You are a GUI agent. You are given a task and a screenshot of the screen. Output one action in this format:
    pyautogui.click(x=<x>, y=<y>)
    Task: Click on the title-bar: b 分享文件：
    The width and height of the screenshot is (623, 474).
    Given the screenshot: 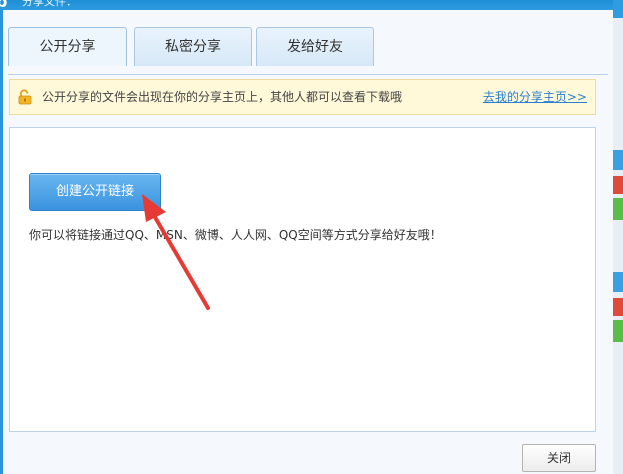 What is the action you would take?
    pyautogui.click(x=311, y=5)
    